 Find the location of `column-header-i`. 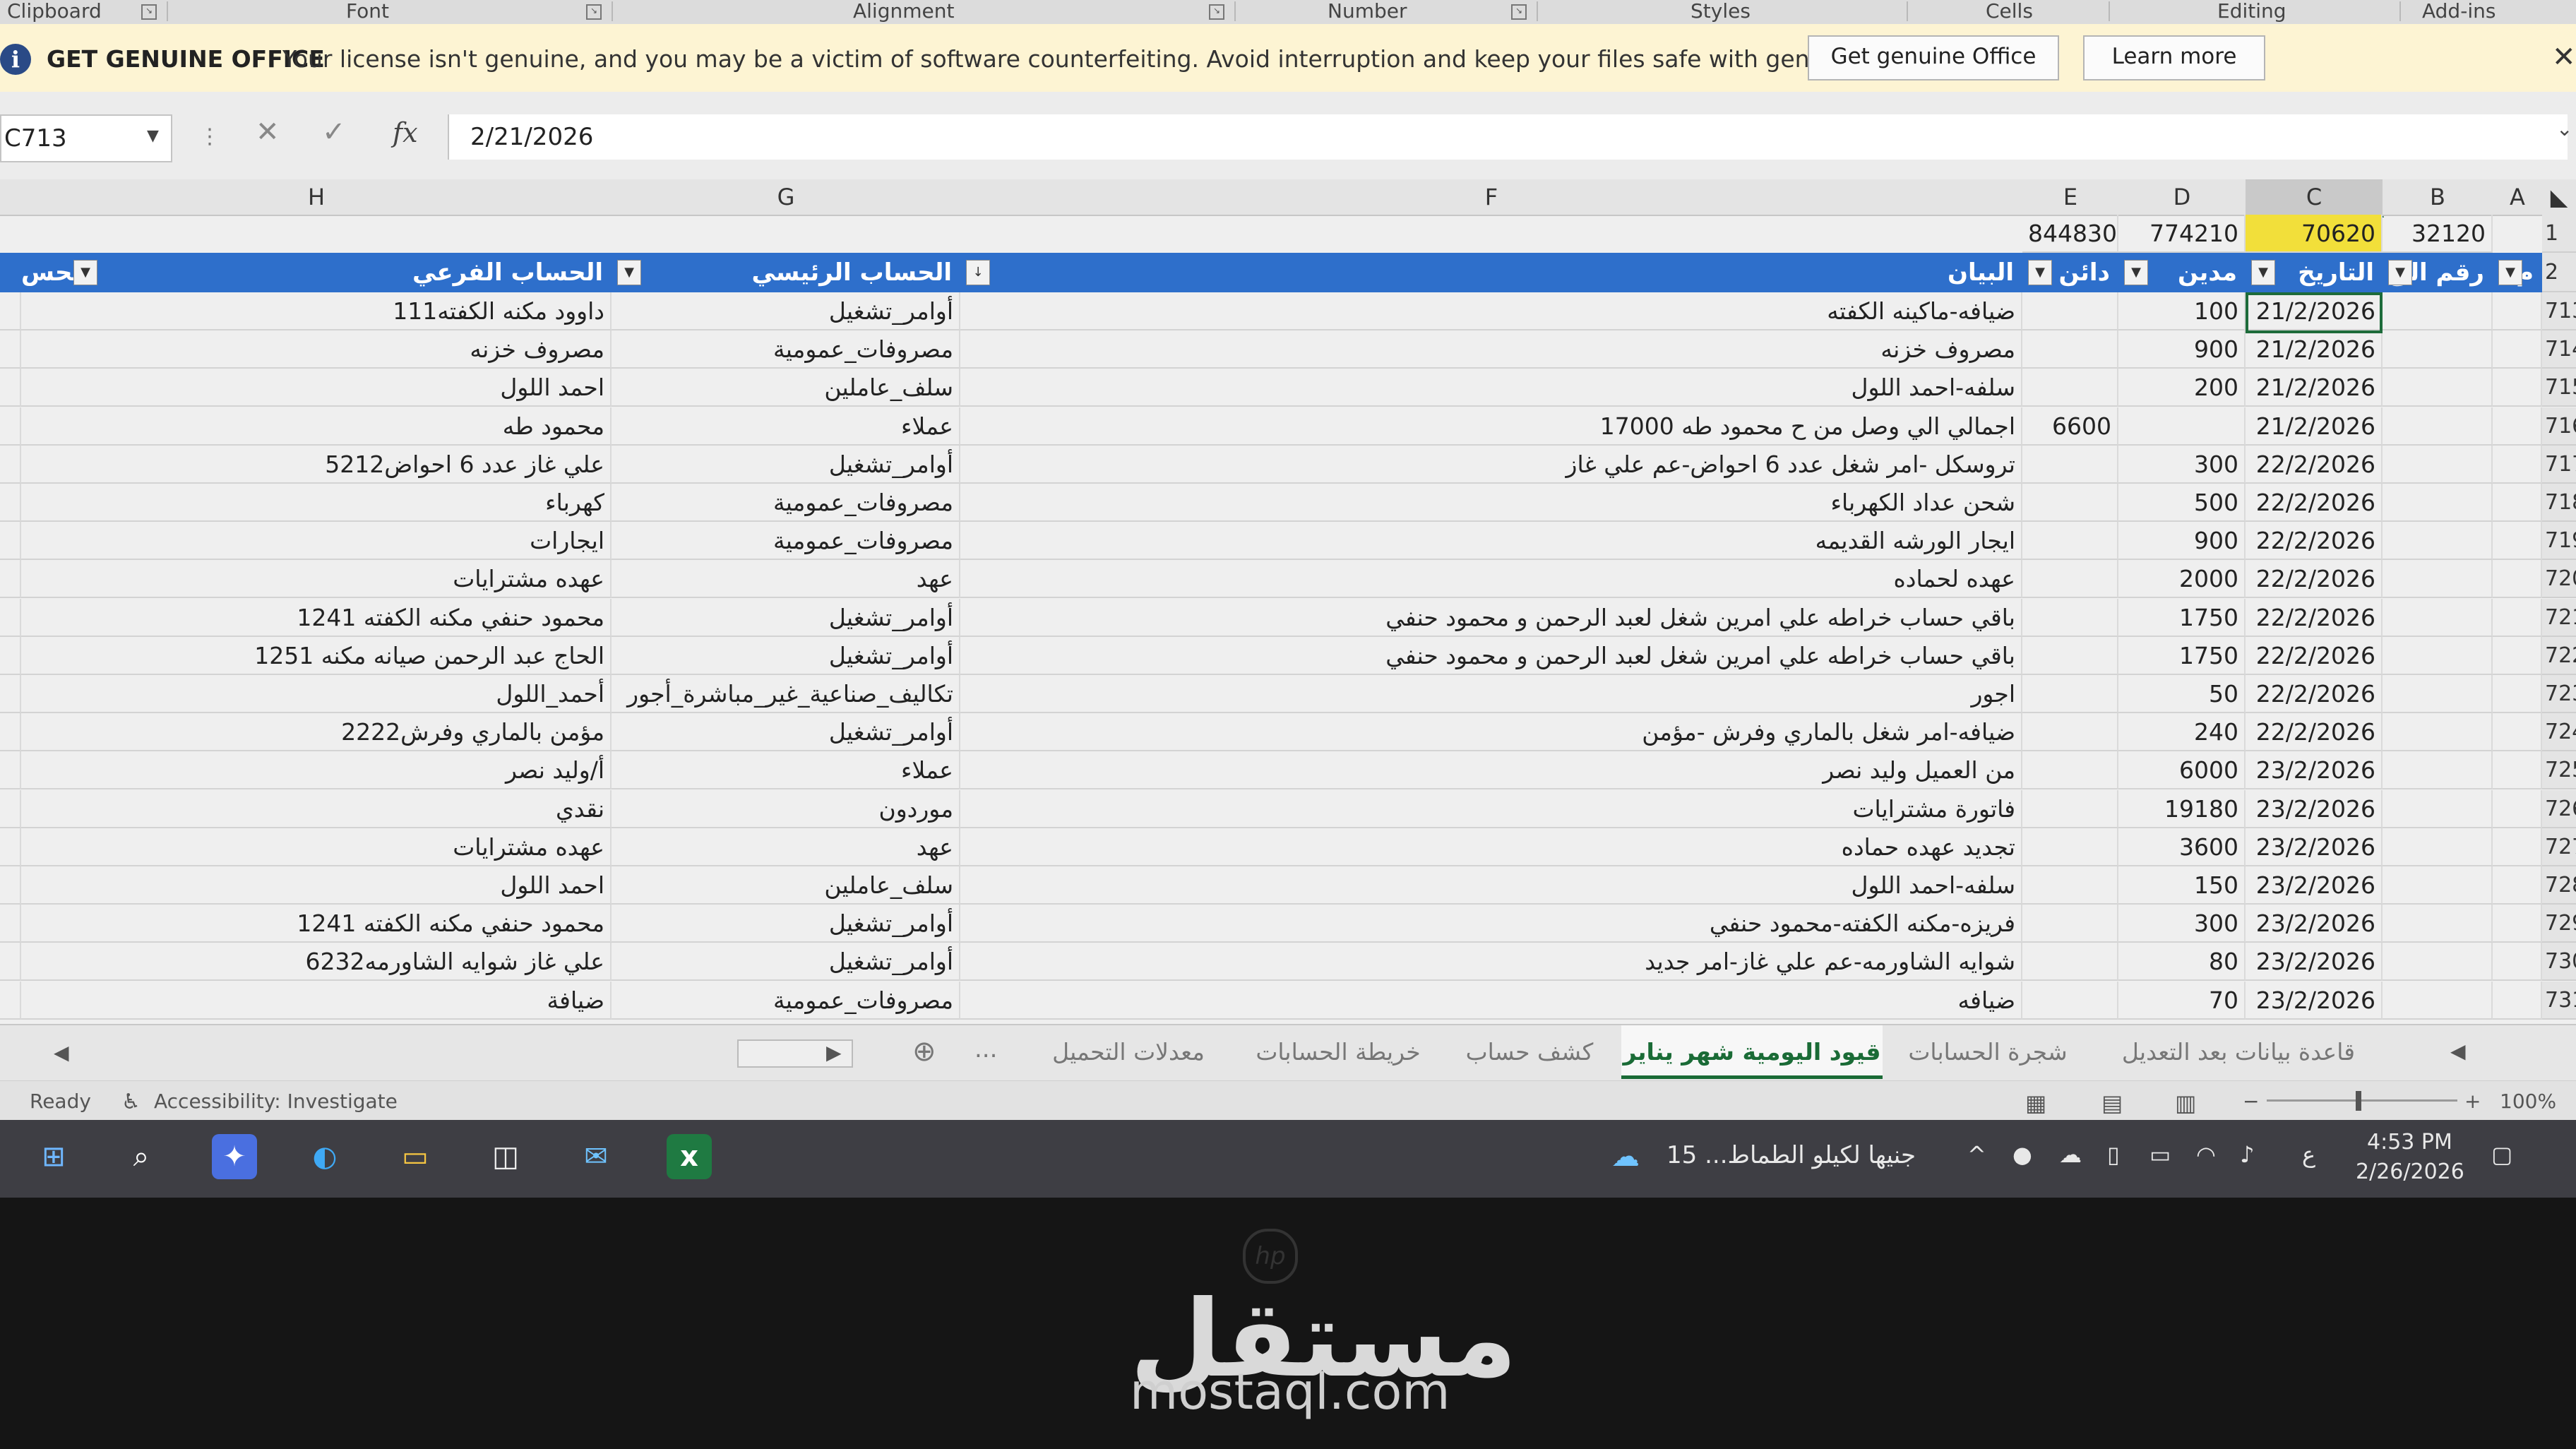

column-header-i is located at coordinates (11, 197).